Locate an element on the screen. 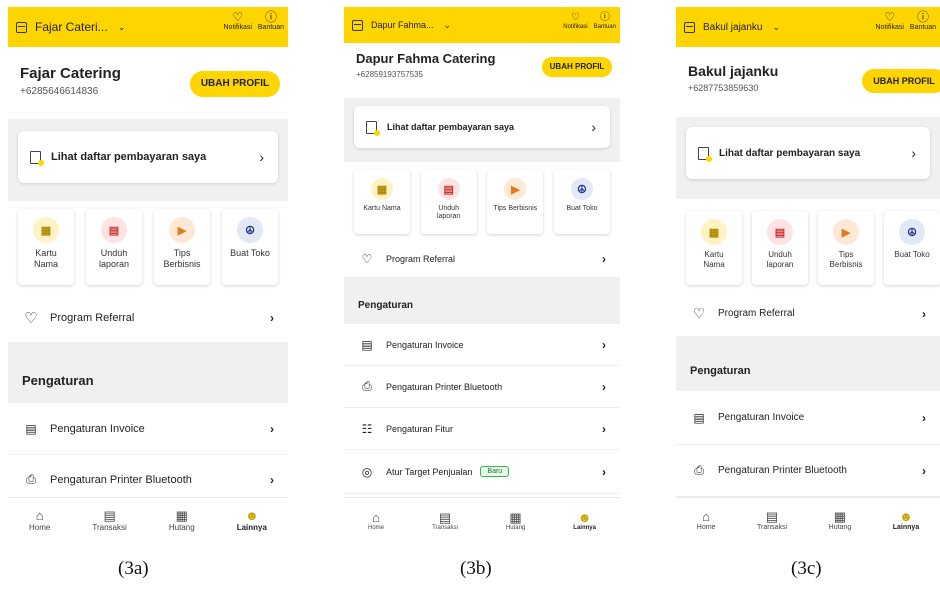 This screenshot has width=940, height=599. debt-icon: ▦ is located at coordinates (840, 516).